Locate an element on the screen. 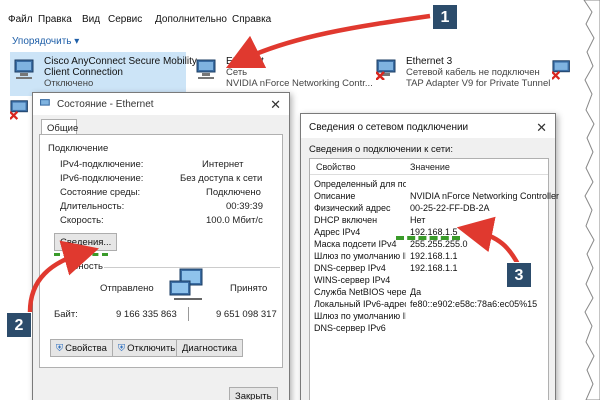 This screenshot has width=600, height=400. diagnostics-button: Диагностика is located at coordinates (210, 348).